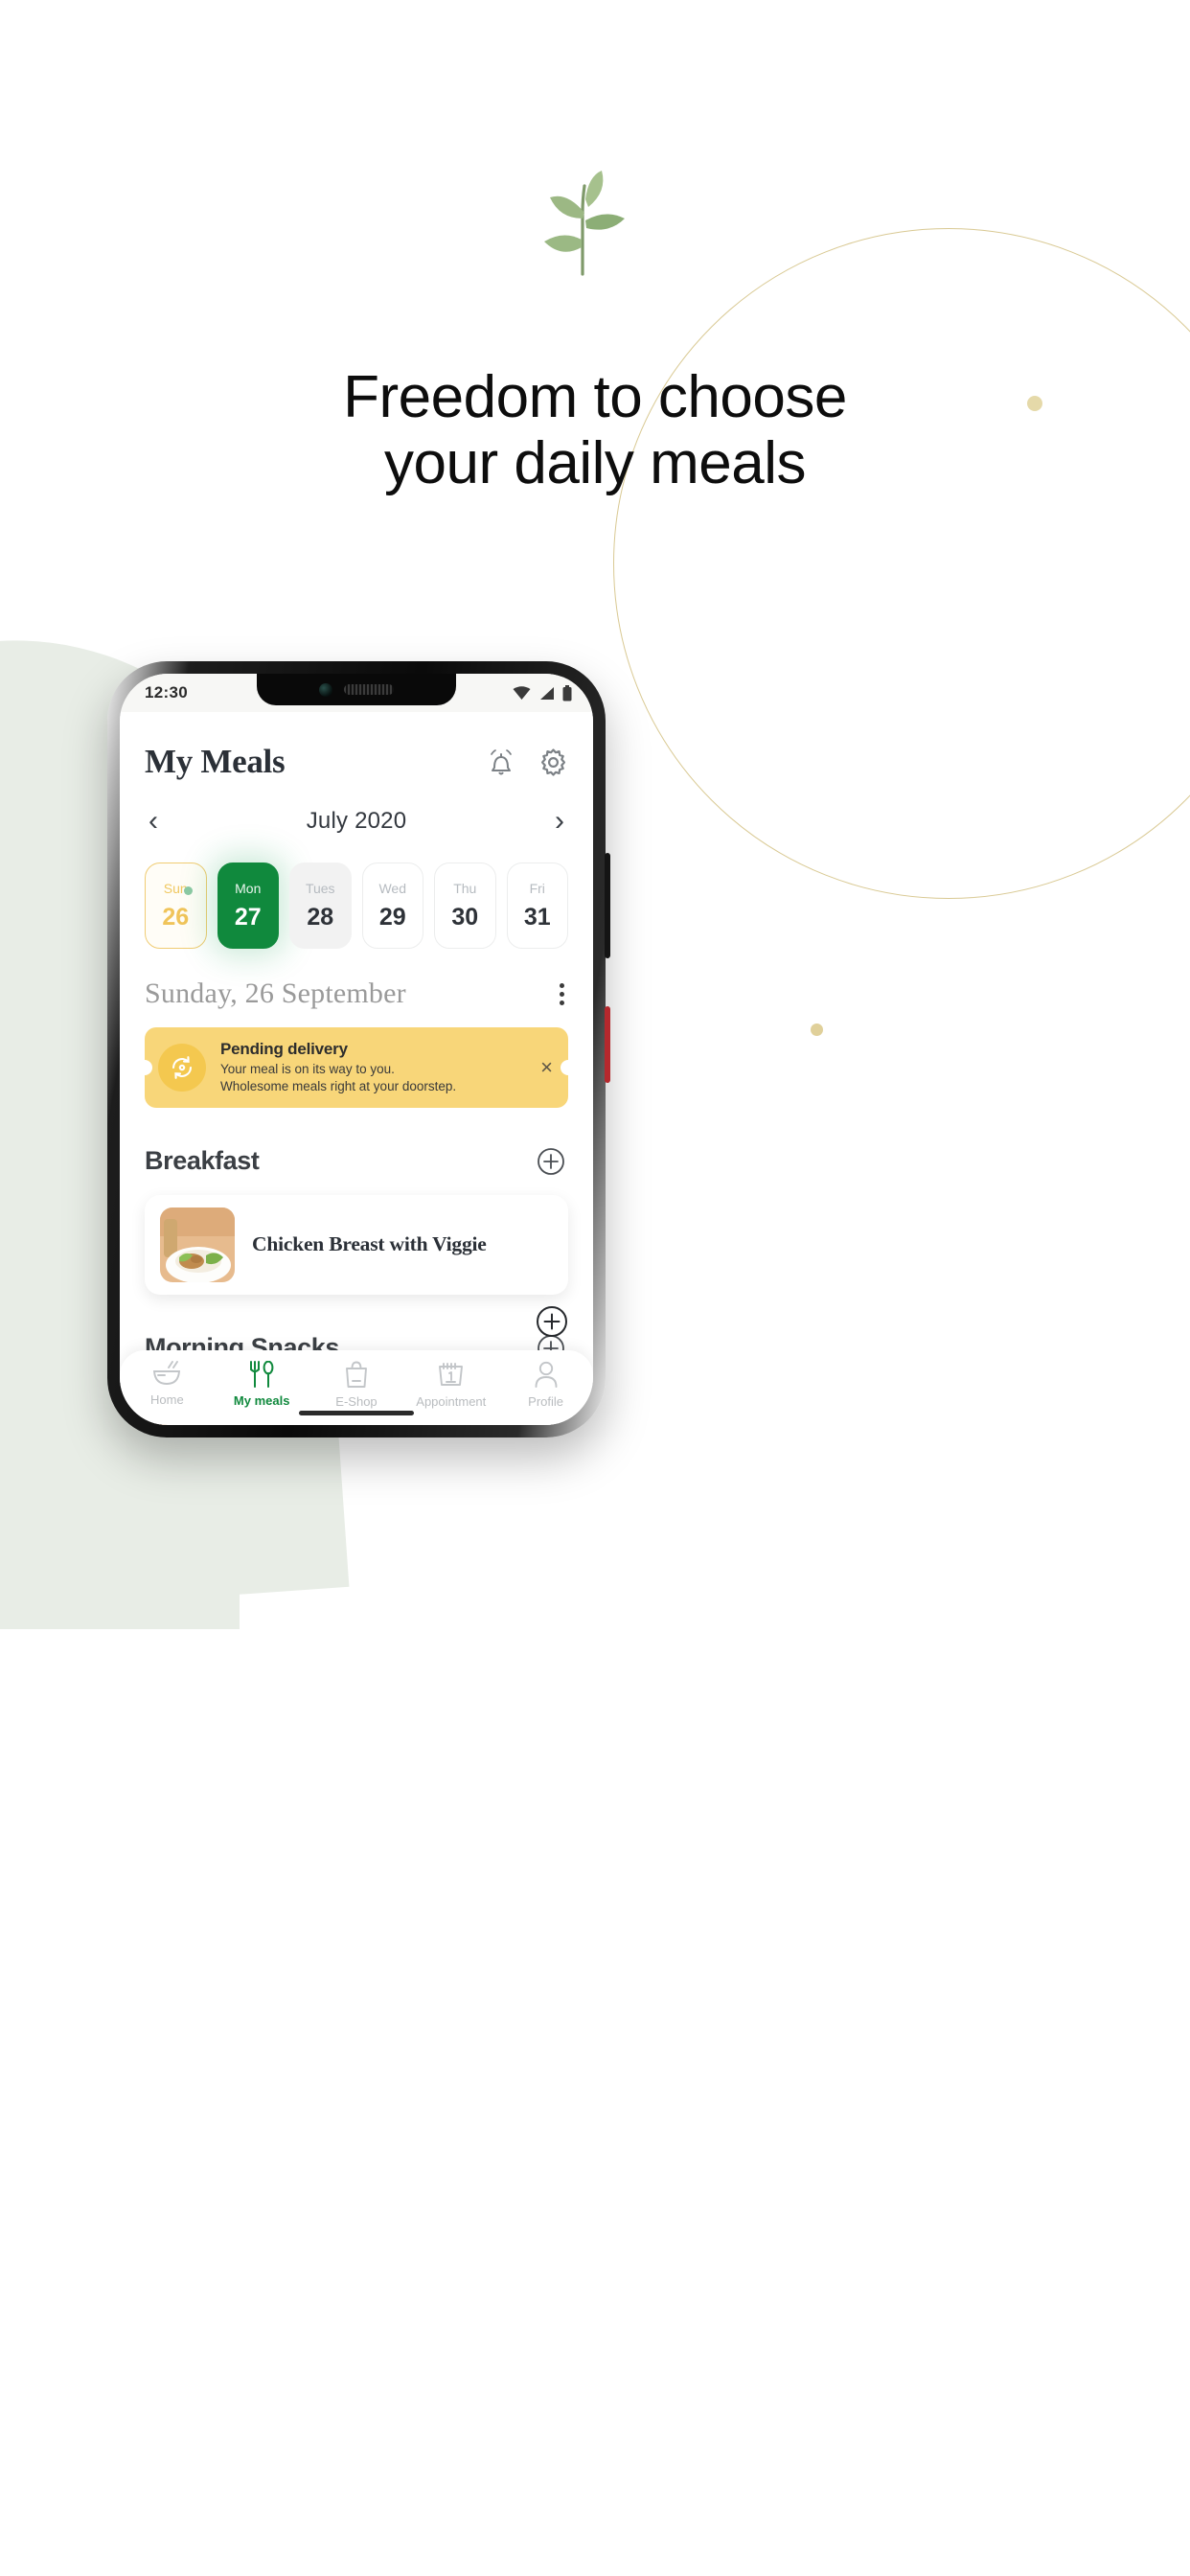 The image size is (1190, 2576). Describe the element at coordinates (452, 1401) in the screenshot. I see `nav-label: Appointment` at that location.